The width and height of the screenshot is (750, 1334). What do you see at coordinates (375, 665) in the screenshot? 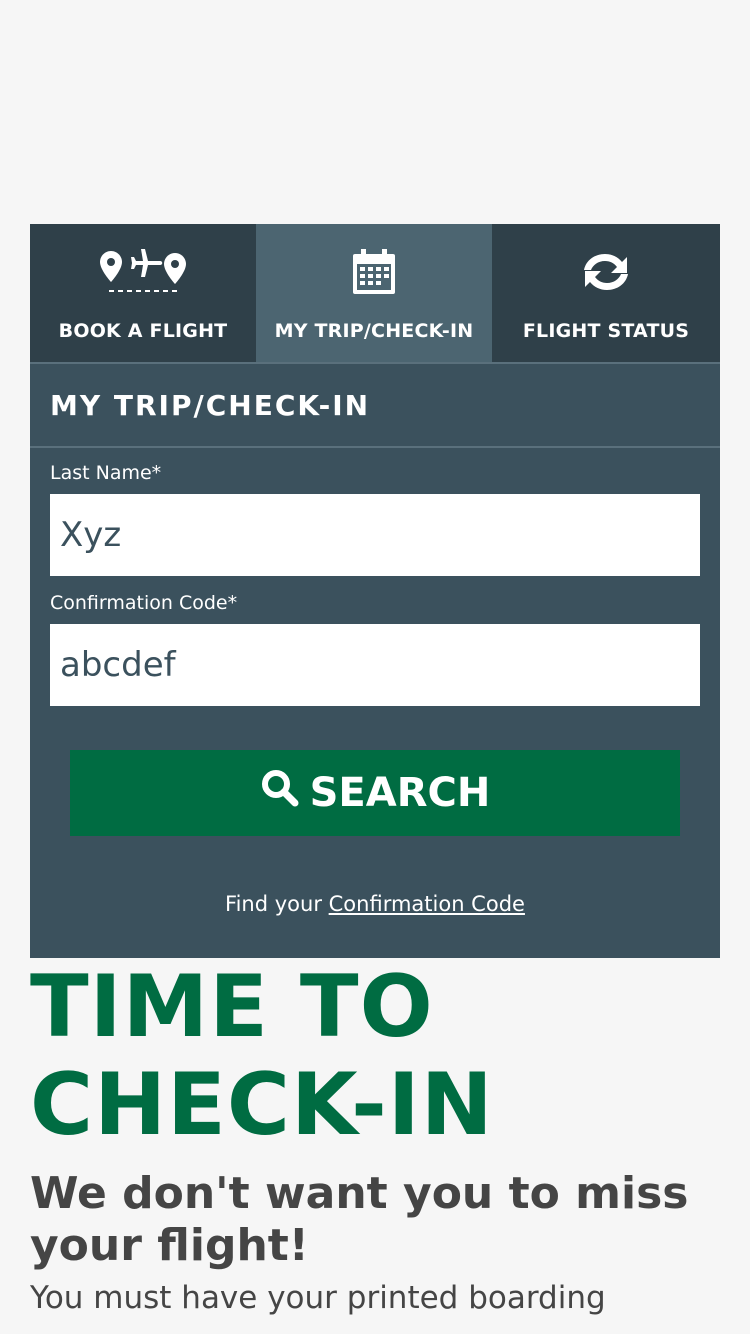
I see `confirmation-code-input` at bounding box center [375, 665].